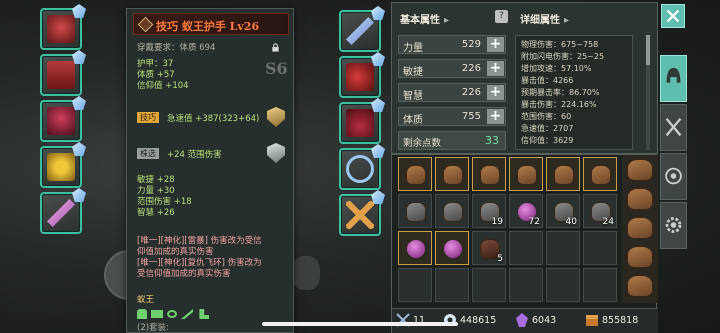 This screenshot has height=333, width=720. What do you see at coordinates (362, 75) in the screenshot?
I see `equip-slot-gloves` at bounding box center [362, 75].